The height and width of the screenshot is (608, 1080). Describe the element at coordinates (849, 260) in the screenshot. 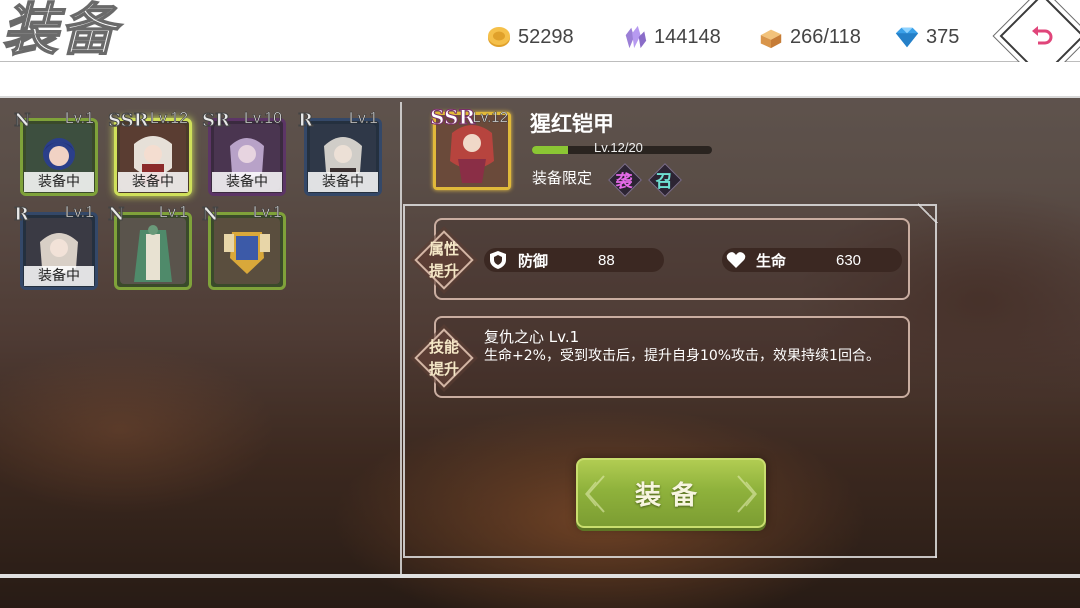

I see `hp-value: 630` at that location.